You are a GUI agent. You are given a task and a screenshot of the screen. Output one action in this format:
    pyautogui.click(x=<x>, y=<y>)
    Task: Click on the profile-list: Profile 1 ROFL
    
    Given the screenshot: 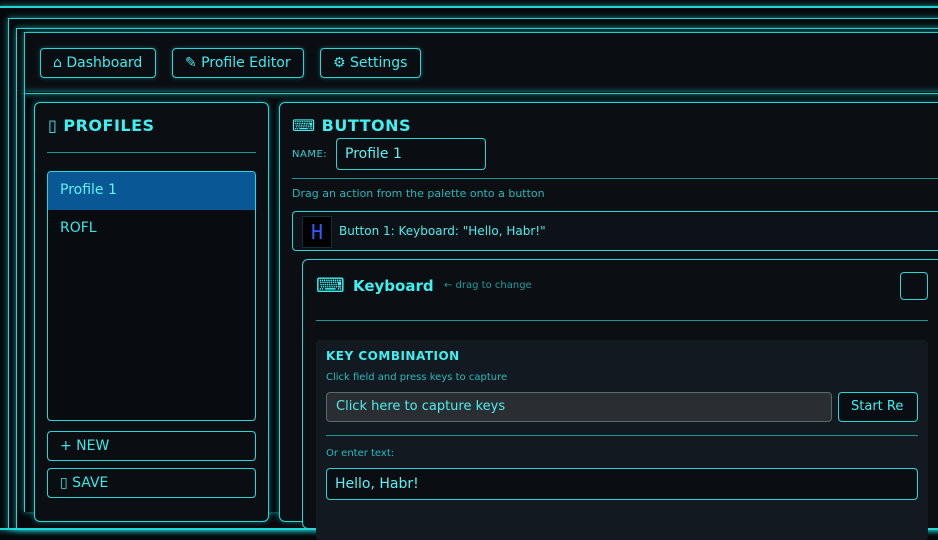 What is the action you would take?
    pyautogui.click(x=151, y=296)
    